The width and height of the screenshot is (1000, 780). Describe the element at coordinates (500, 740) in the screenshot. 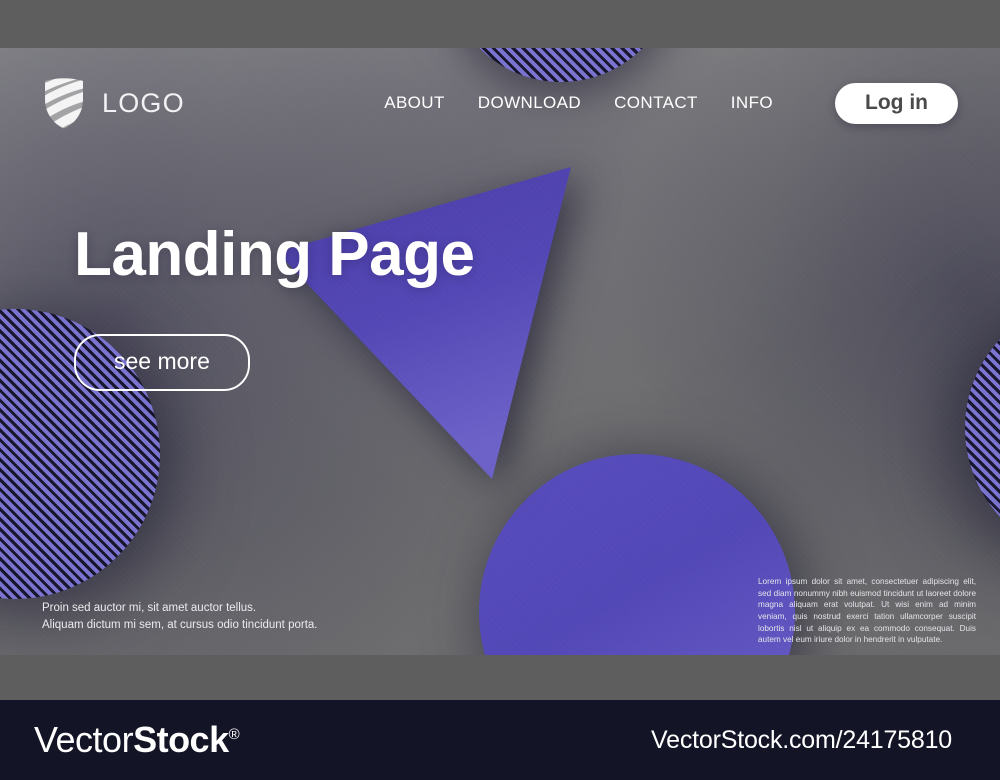

I see `vectorstock-watermark-bar: VectorStock® VectorStock.com/24175810` at that location.